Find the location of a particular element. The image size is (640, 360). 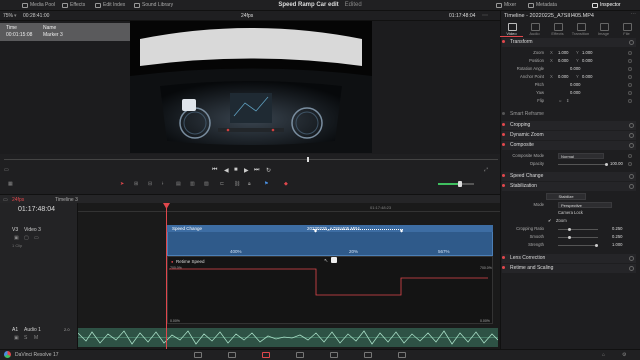

loop-icon: ↻ is located at coordinates (268, 170).